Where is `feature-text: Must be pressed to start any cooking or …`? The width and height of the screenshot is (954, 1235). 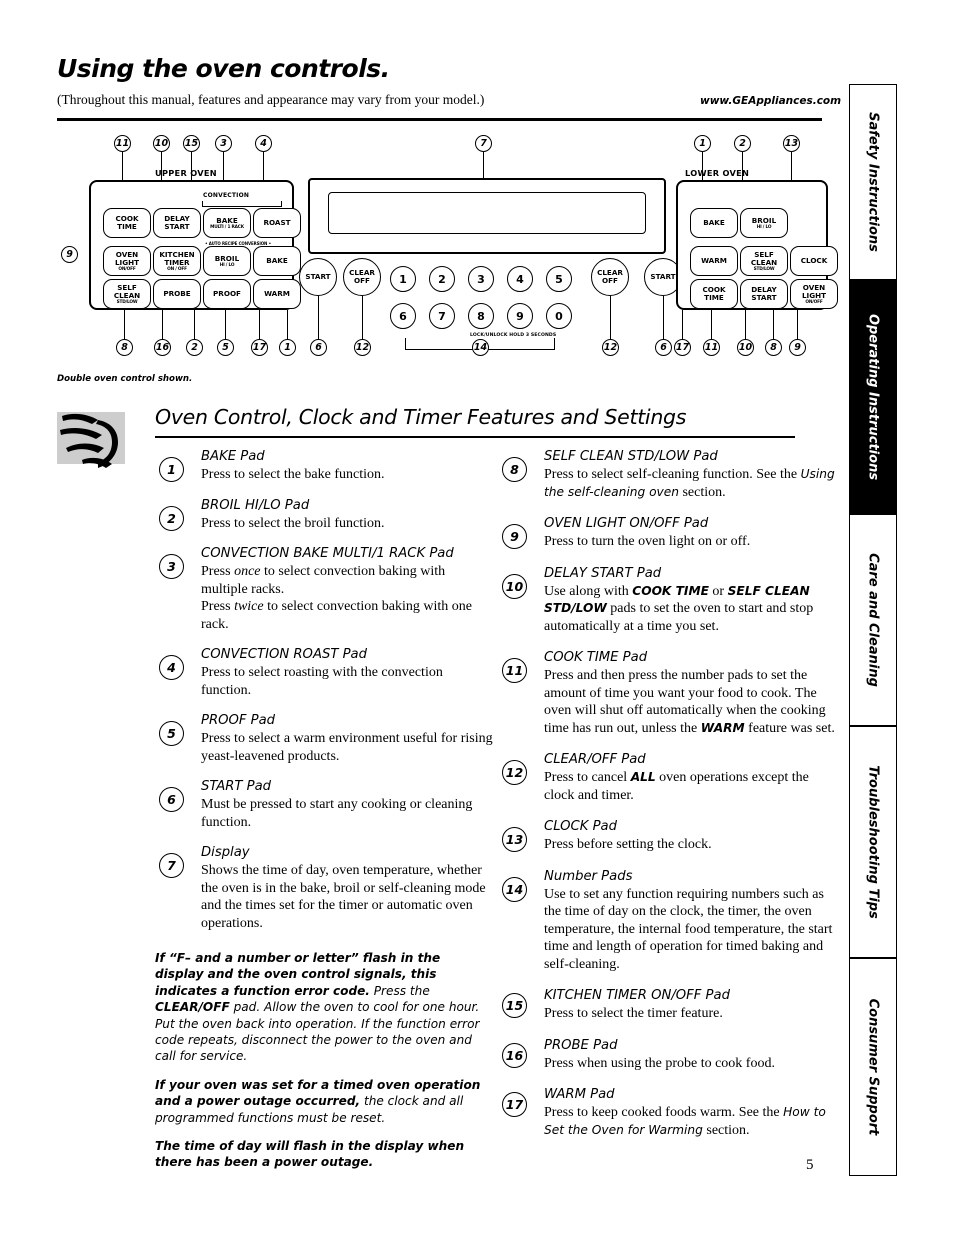
feature-text: Must be pressed to start any cooking or … is located at coordinates (337, 813).